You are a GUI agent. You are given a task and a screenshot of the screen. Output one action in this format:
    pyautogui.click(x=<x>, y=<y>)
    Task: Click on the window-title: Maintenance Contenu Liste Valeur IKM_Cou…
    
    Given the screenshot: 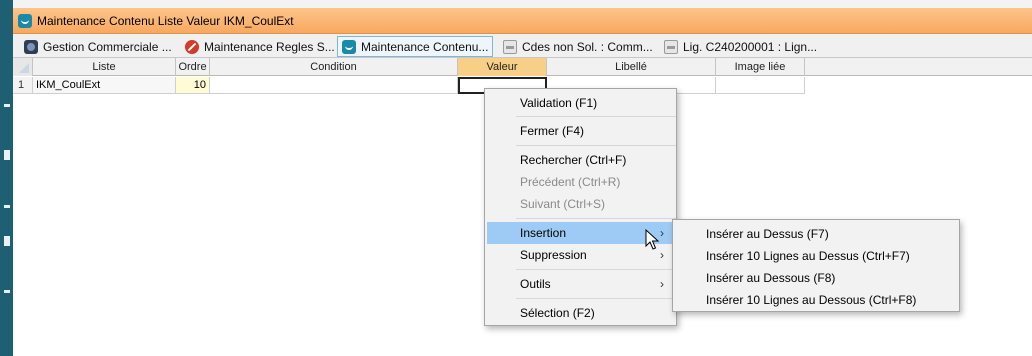 What is the action you would take?
    pyautogui.click(x=165, y=21)
    